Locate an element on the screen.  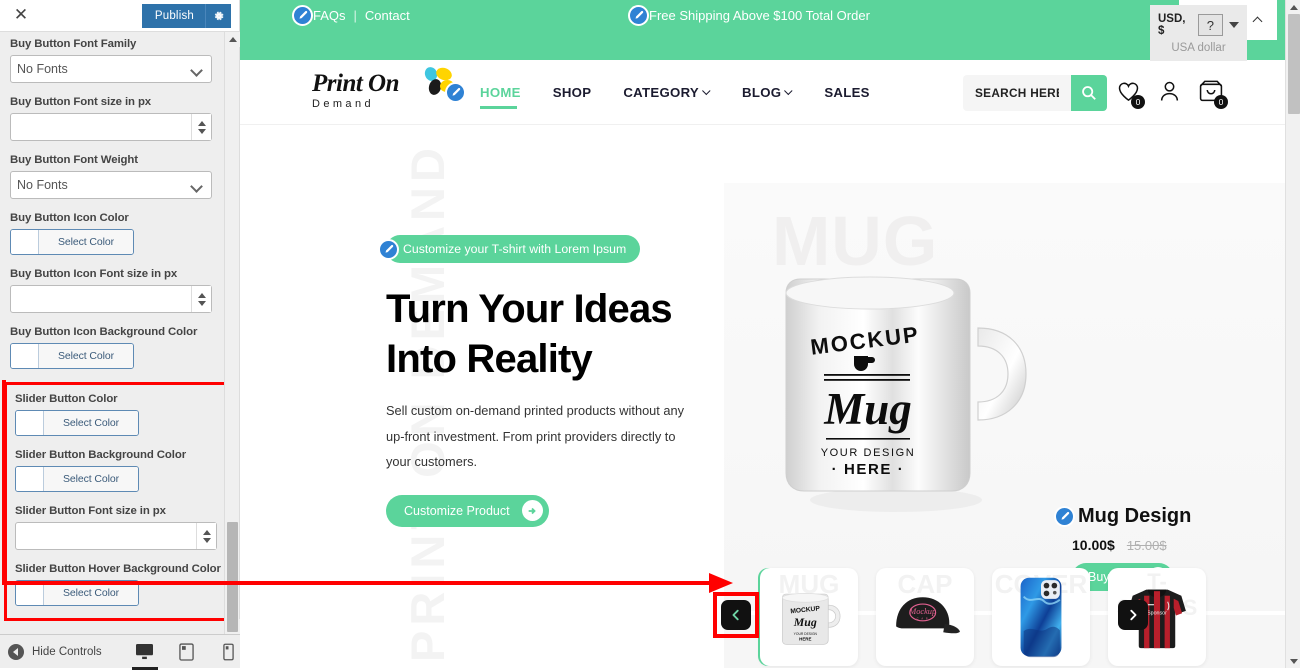
customizer-scrollbar is located at coordinates (232, 333).